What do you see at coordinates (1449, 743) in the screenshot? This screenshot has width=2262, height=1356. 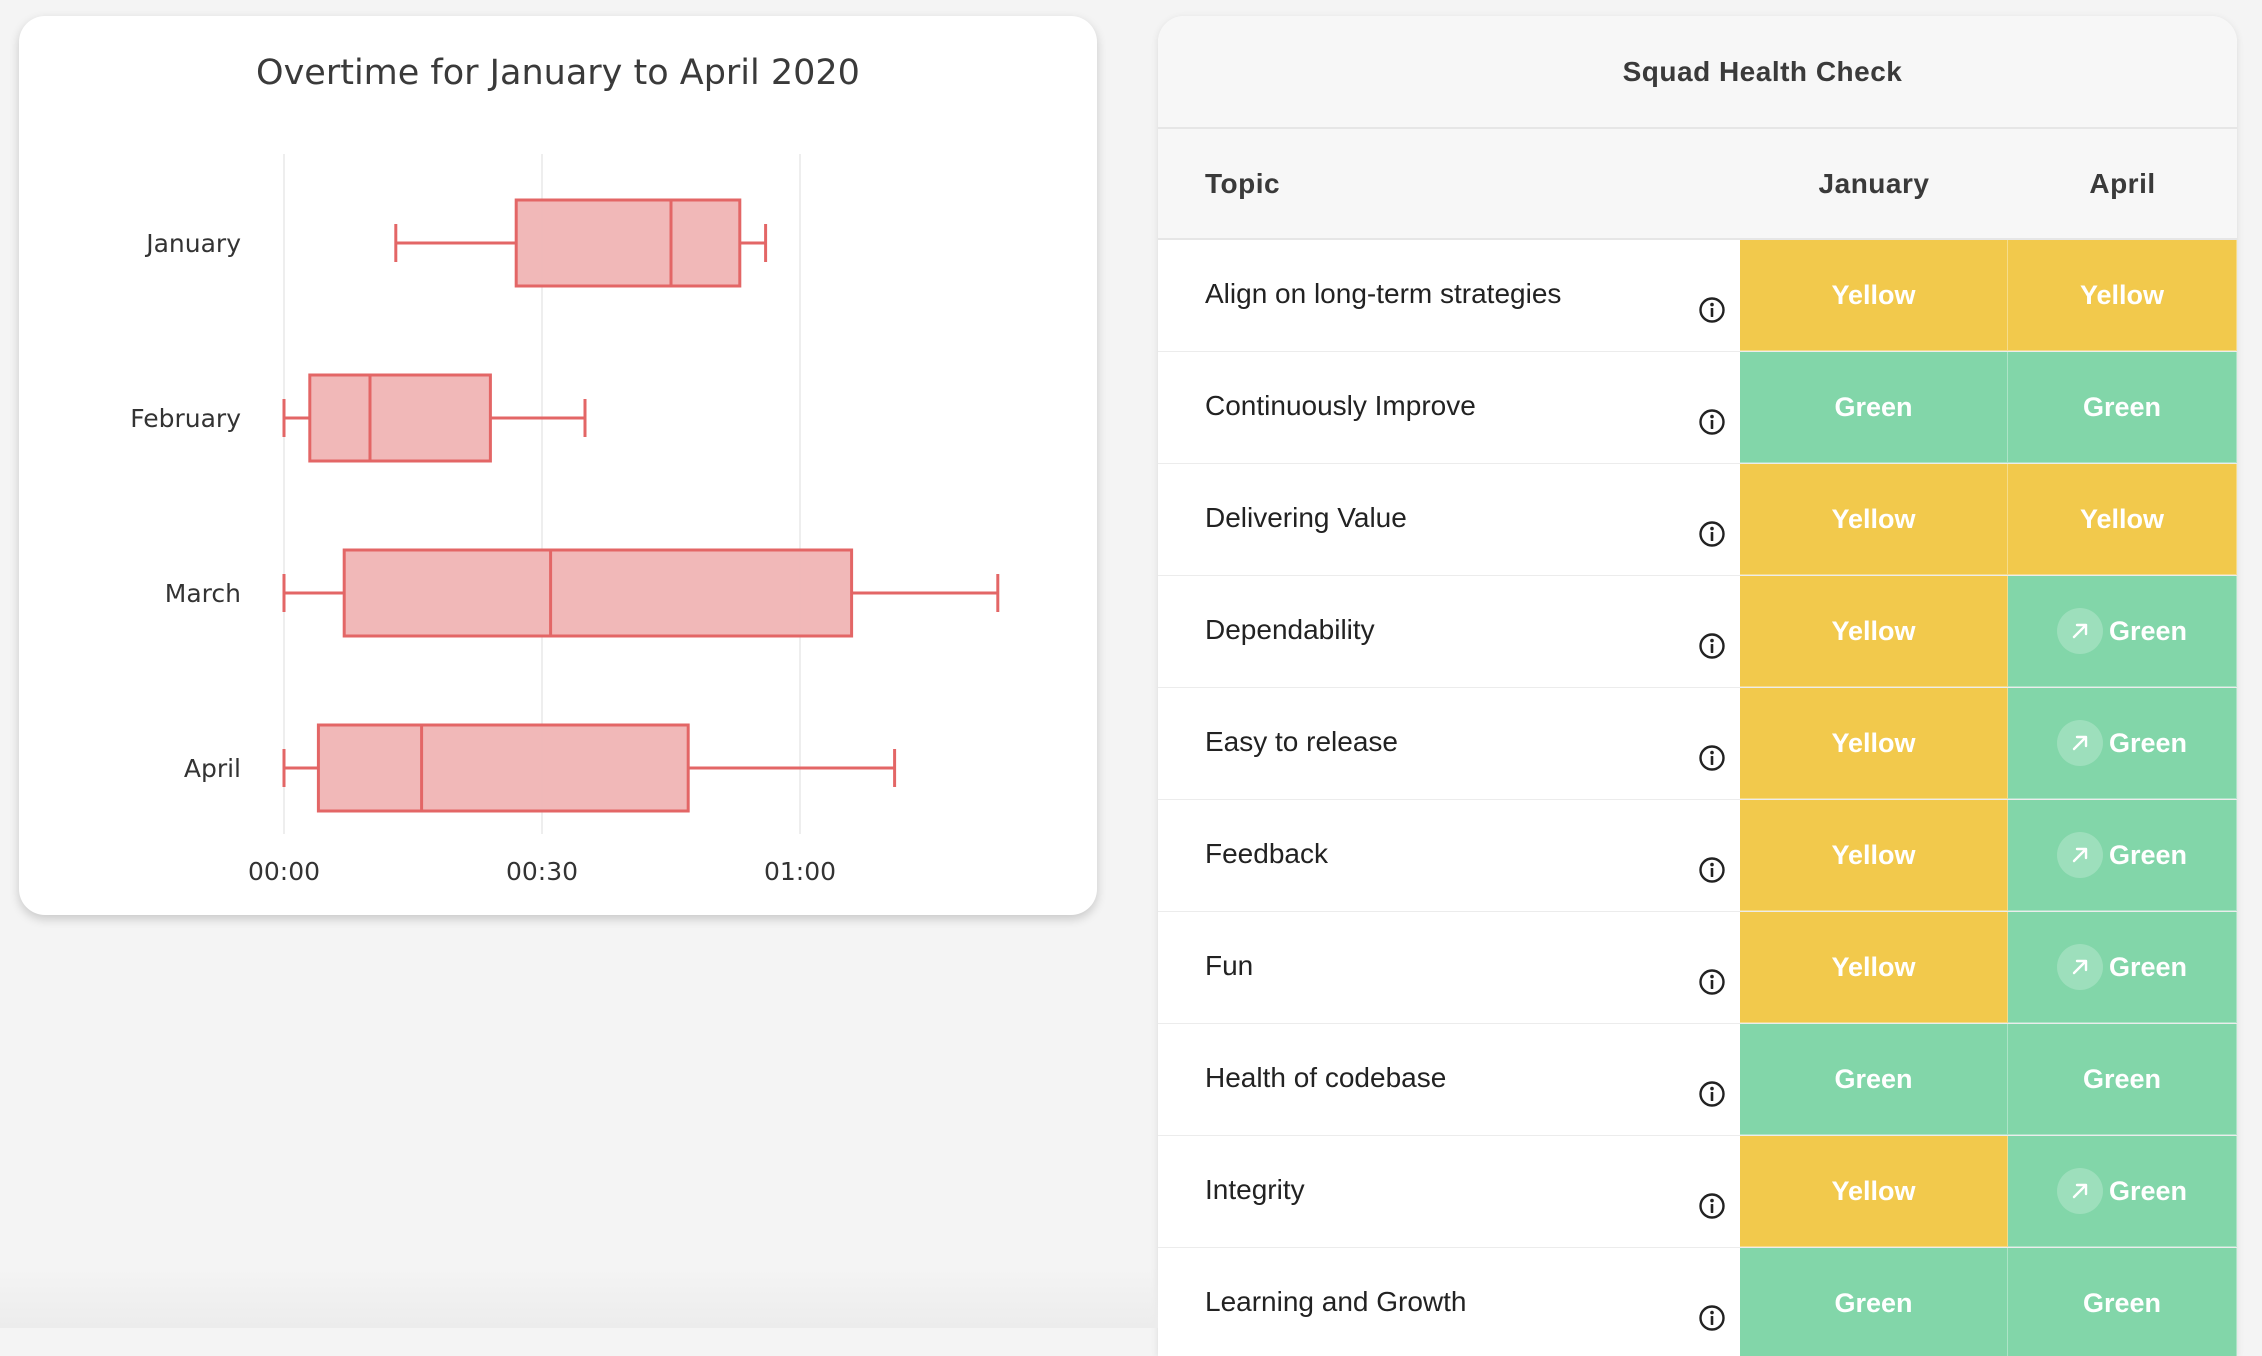 I see `topic-cell: Easy to release` at bounding box center [1449, 743].